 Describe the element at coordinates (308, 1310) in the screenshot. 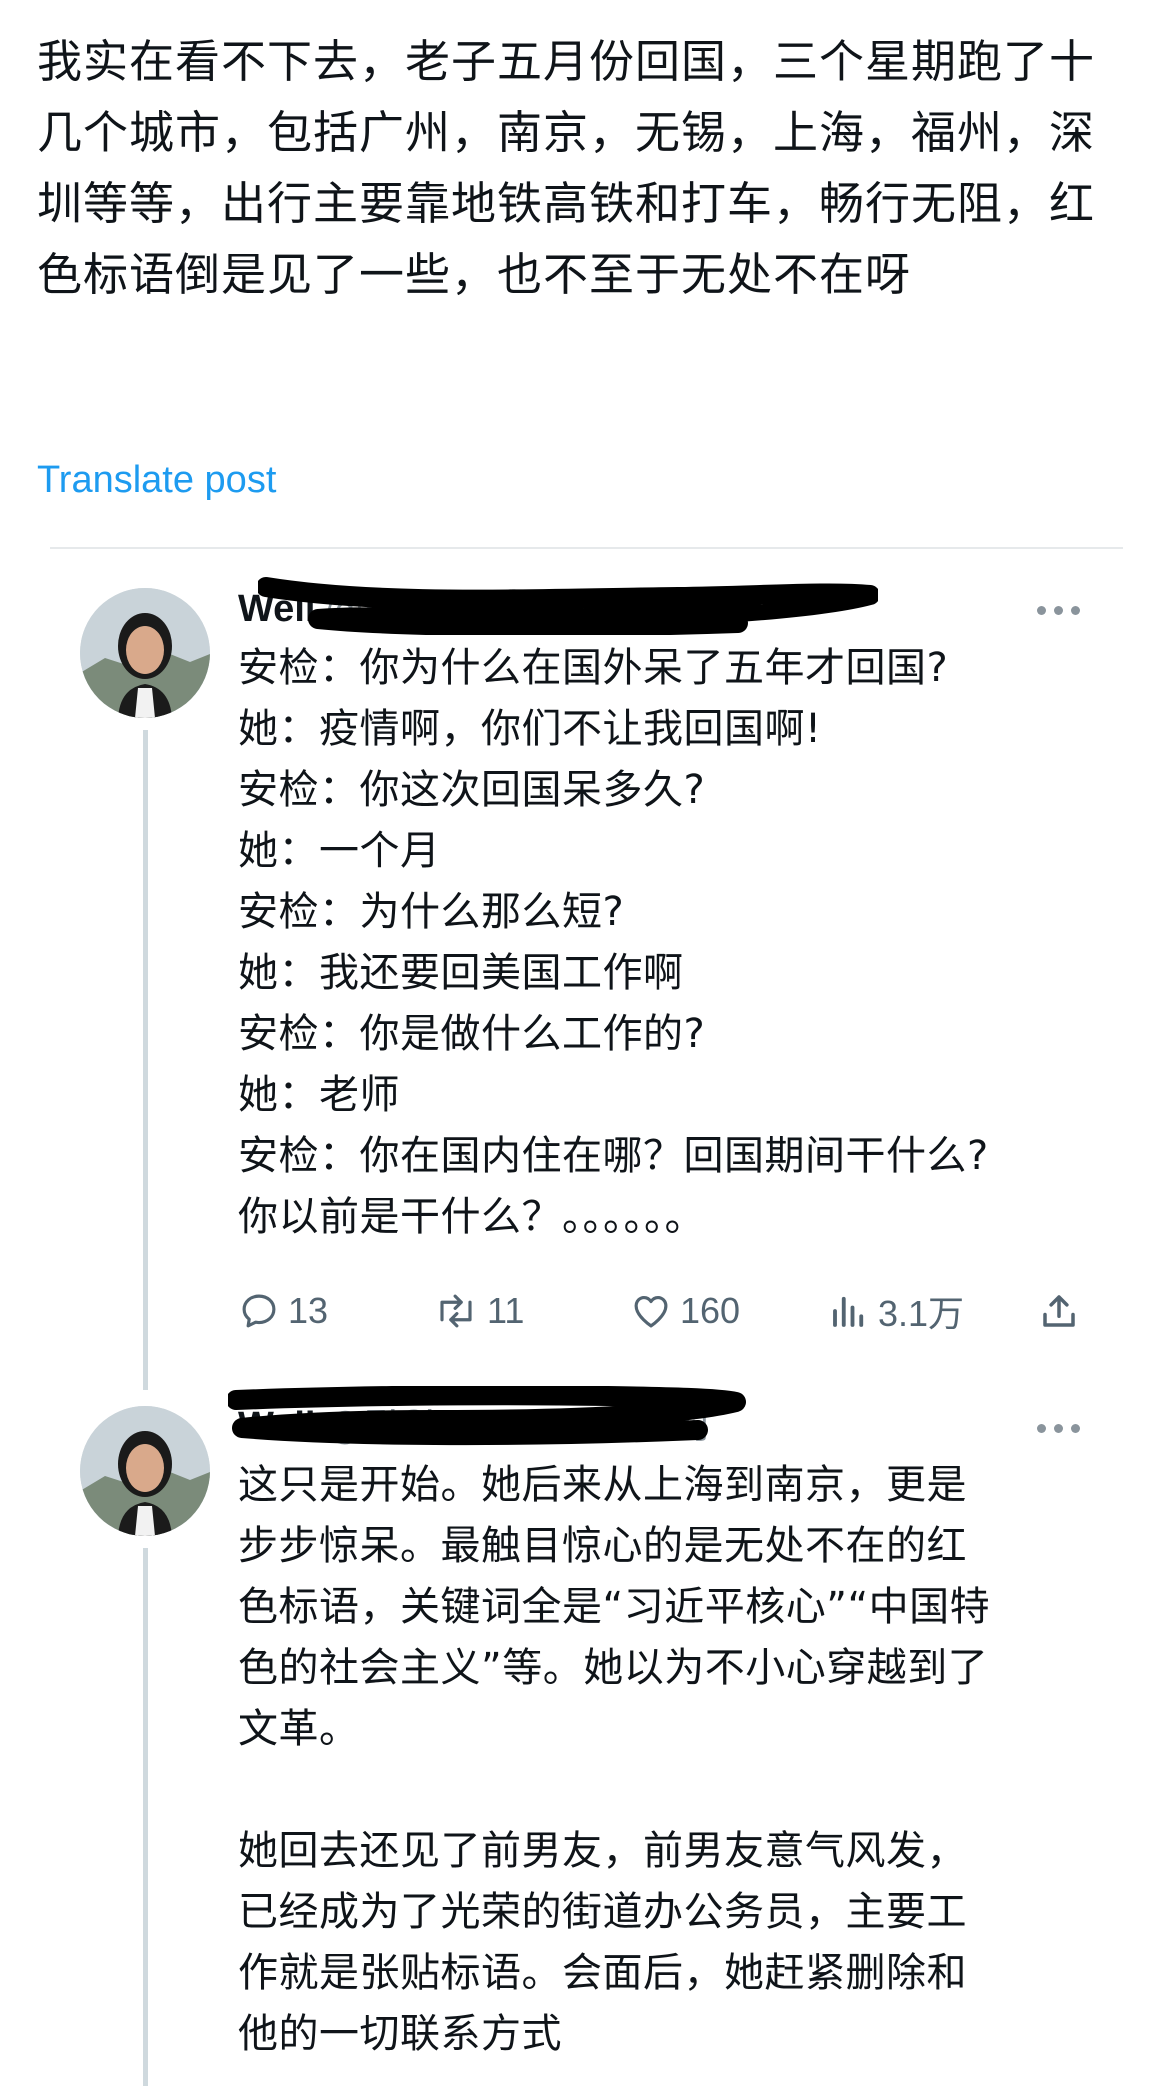

I see `reply-count: 13` at that location.